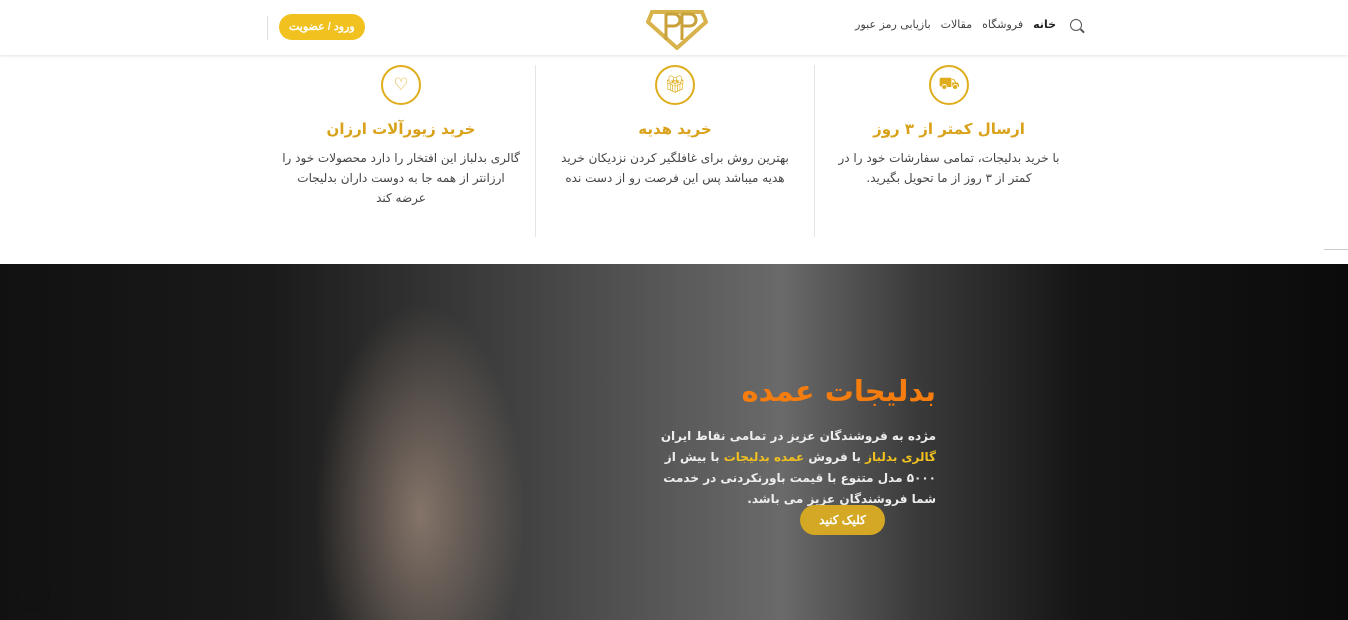 This screenshot has width=1348, height=620. What do you see at coordinates (1076, 24) in the screenshot?
I see `search-icon` at bounding box center [1076, 24].